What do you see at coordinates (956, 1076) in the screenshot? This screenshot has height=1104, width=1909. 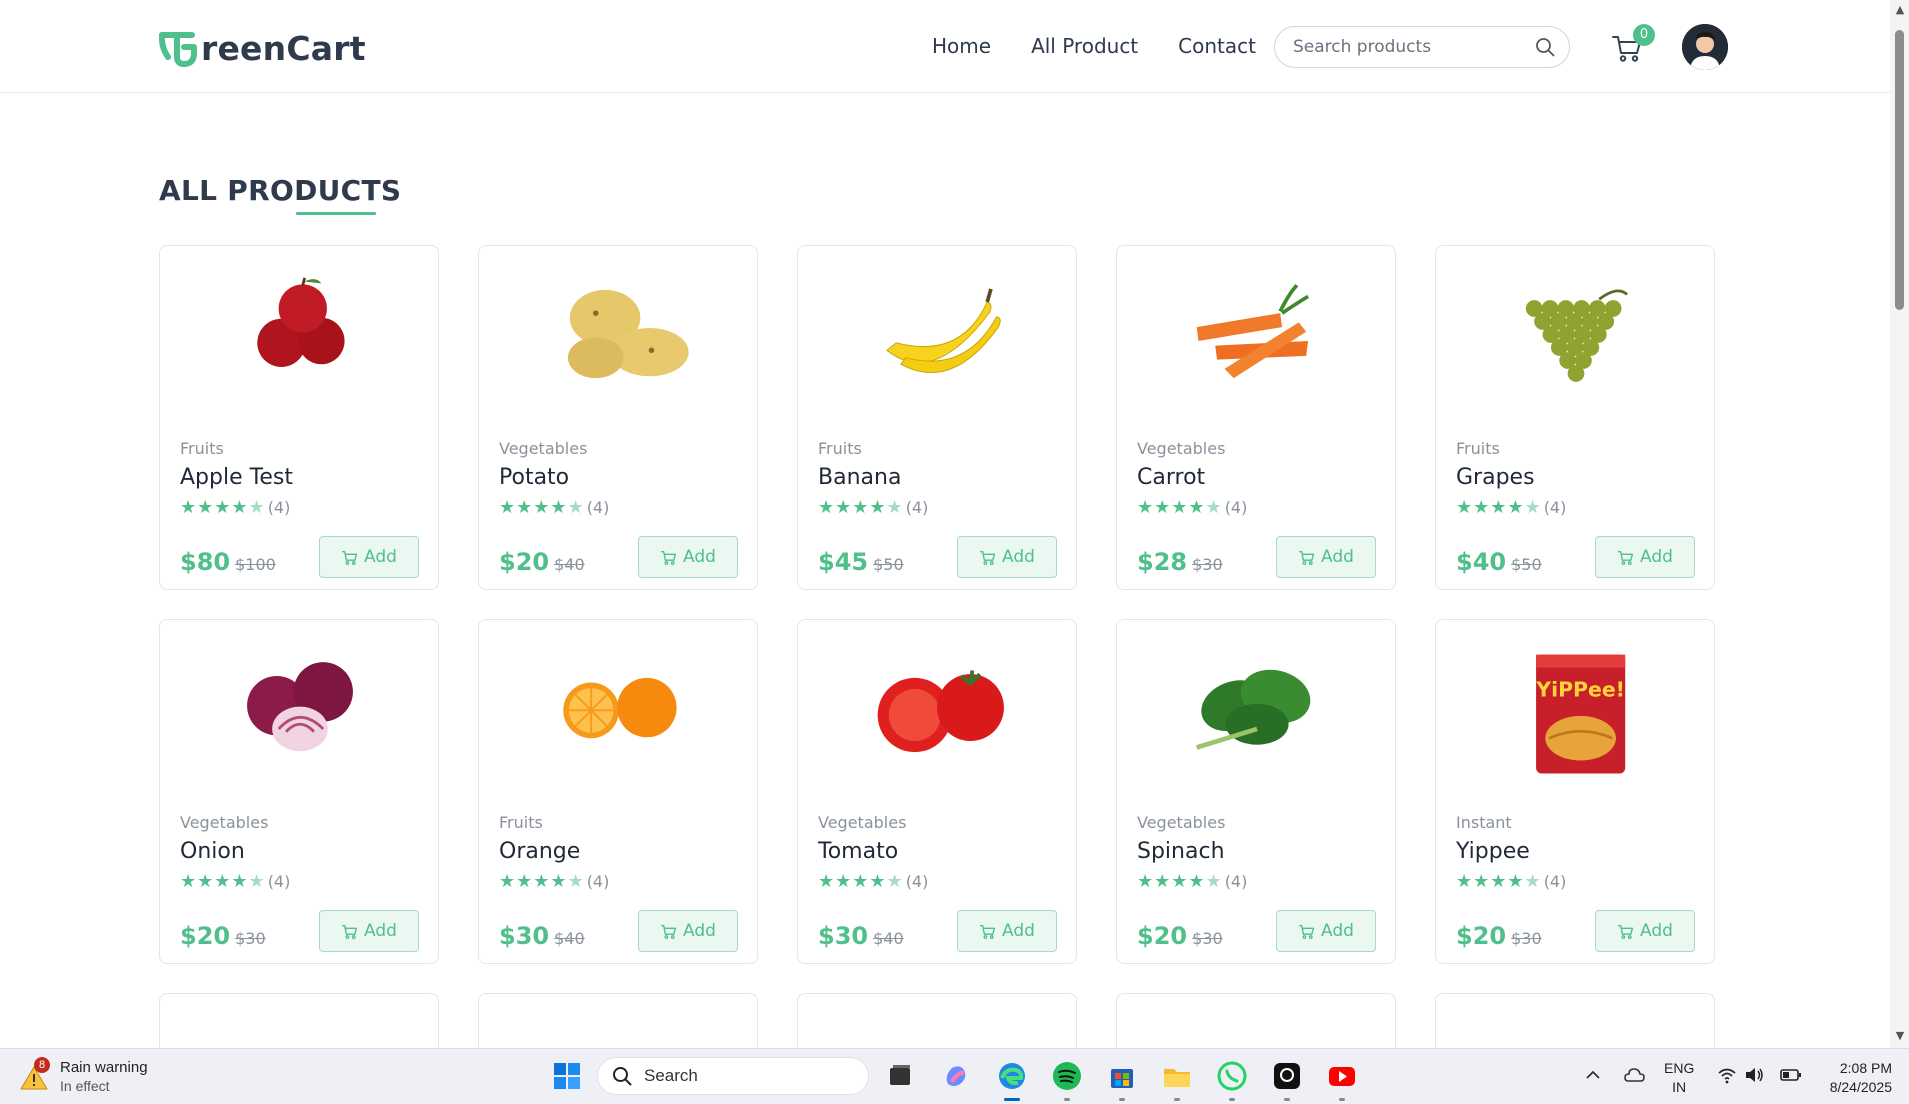 I see `copilot-icon` at bounding box center [956, 1076].